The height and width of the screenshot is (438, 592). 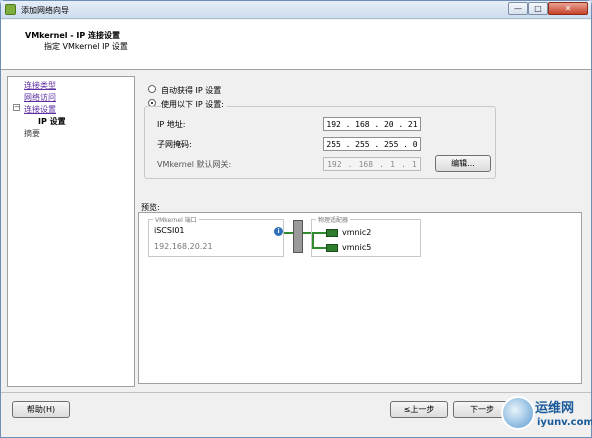 I want to click on mask-octet-2: 255, so click(x=362, y=144).